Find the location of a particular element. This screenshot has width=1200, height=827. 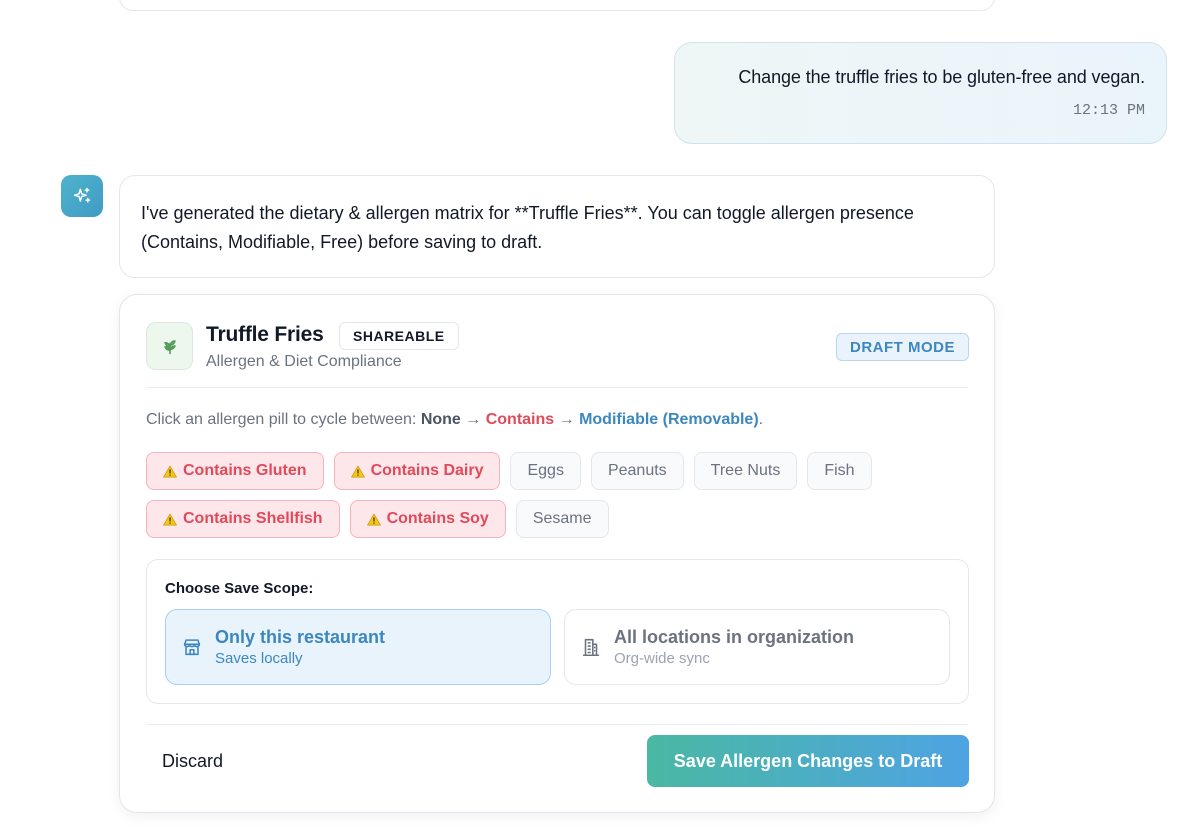

menu-item-icon is located at coordinates (169, 346).